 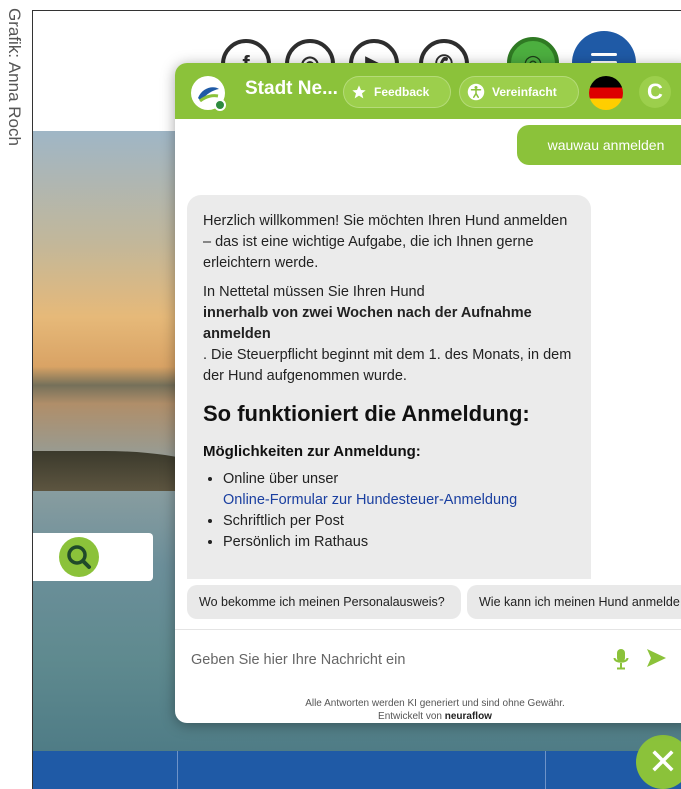 What do you see at coordinates (208, 93) in the screenshot?
I see `chatbot-logo-icon` at bounding box center [208, 93].